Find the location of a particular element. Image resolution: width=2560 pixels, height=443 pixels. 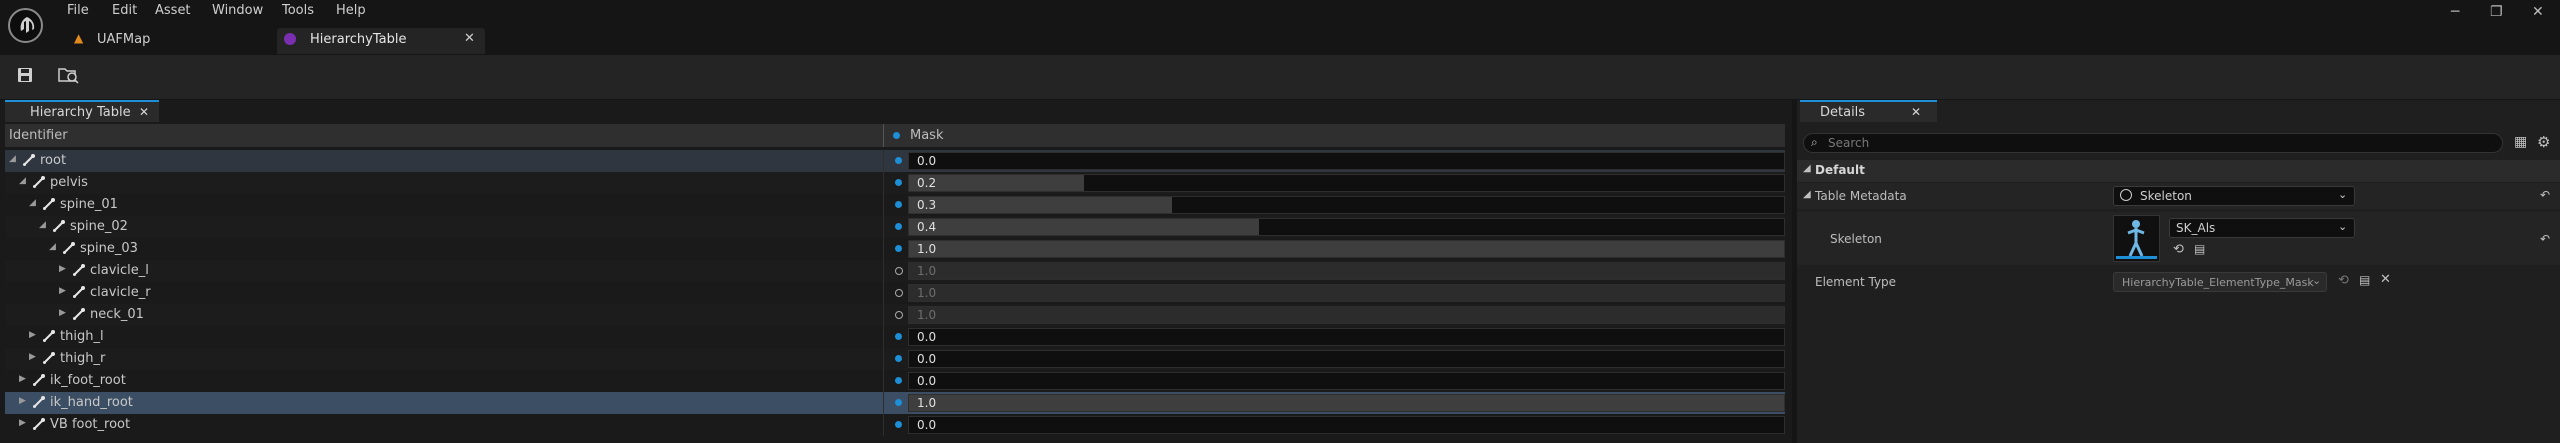

table-metadata-dropdown: Skeleton ⌄ is located at coordinates (2234, 196).